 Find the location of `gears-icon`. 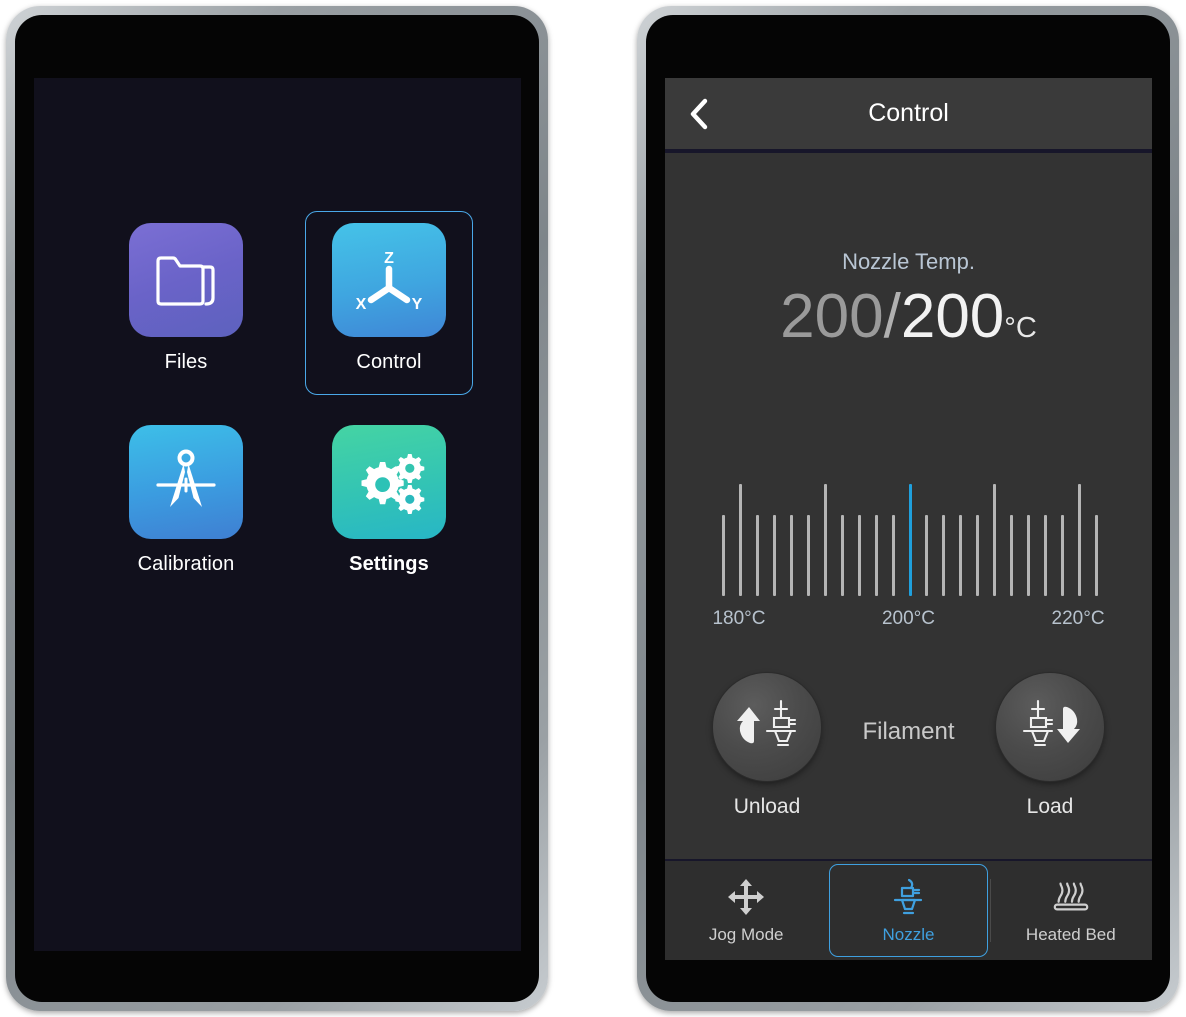

gears-icon is located at coordinates (389, 482).